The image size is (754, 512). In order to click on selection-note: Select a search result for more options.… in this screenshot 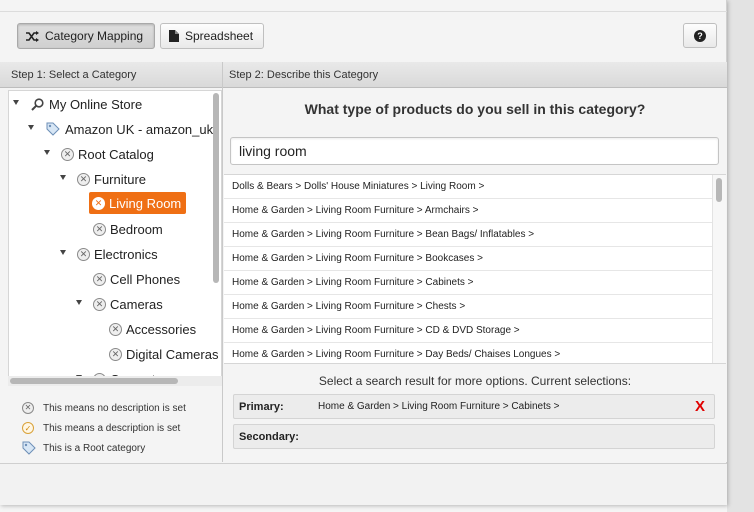, I will do `click(475, 381)`.